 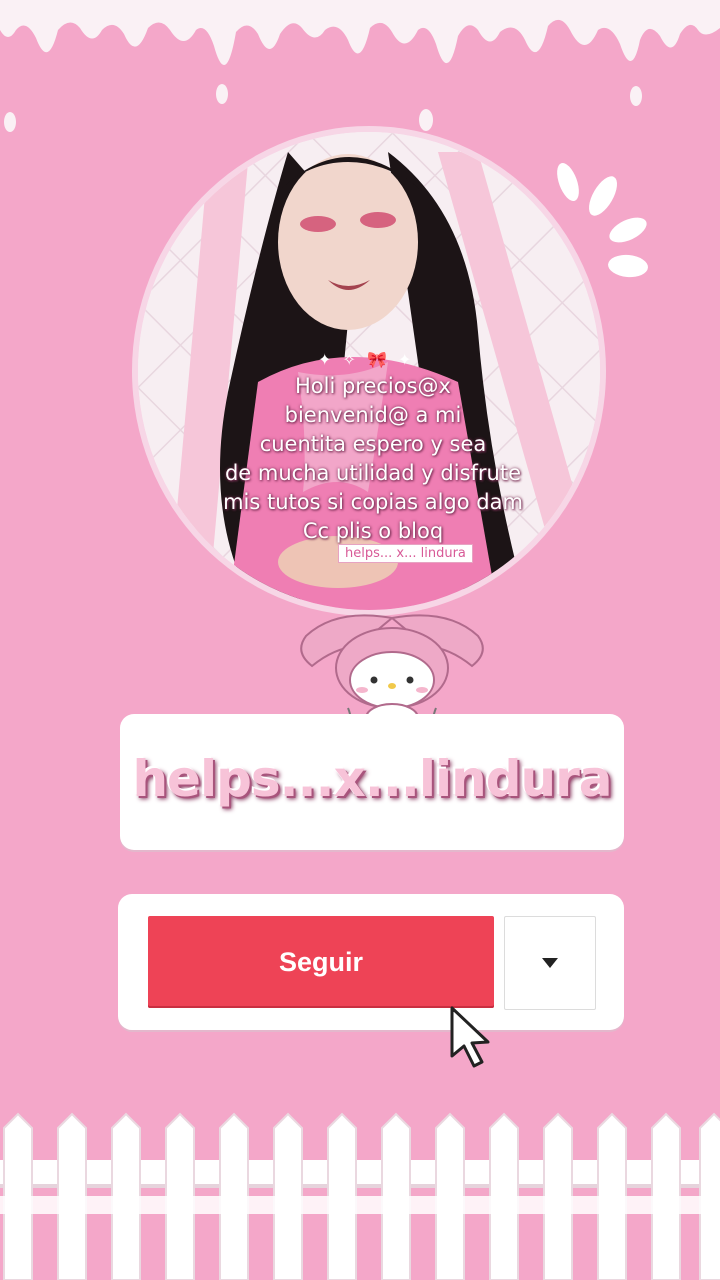 What do you see at coordinates (360, 1196) in the screenshot?
I see `picket-fence-decoration` at bounding box center [360, 1196].